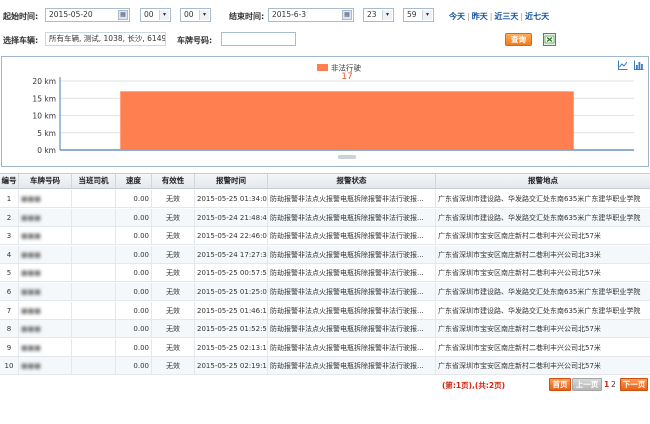  What do you see at coordinates (134, 181) in the screenshot?
I see `col-header-speed: 速度` at bounding box center [134, 181].